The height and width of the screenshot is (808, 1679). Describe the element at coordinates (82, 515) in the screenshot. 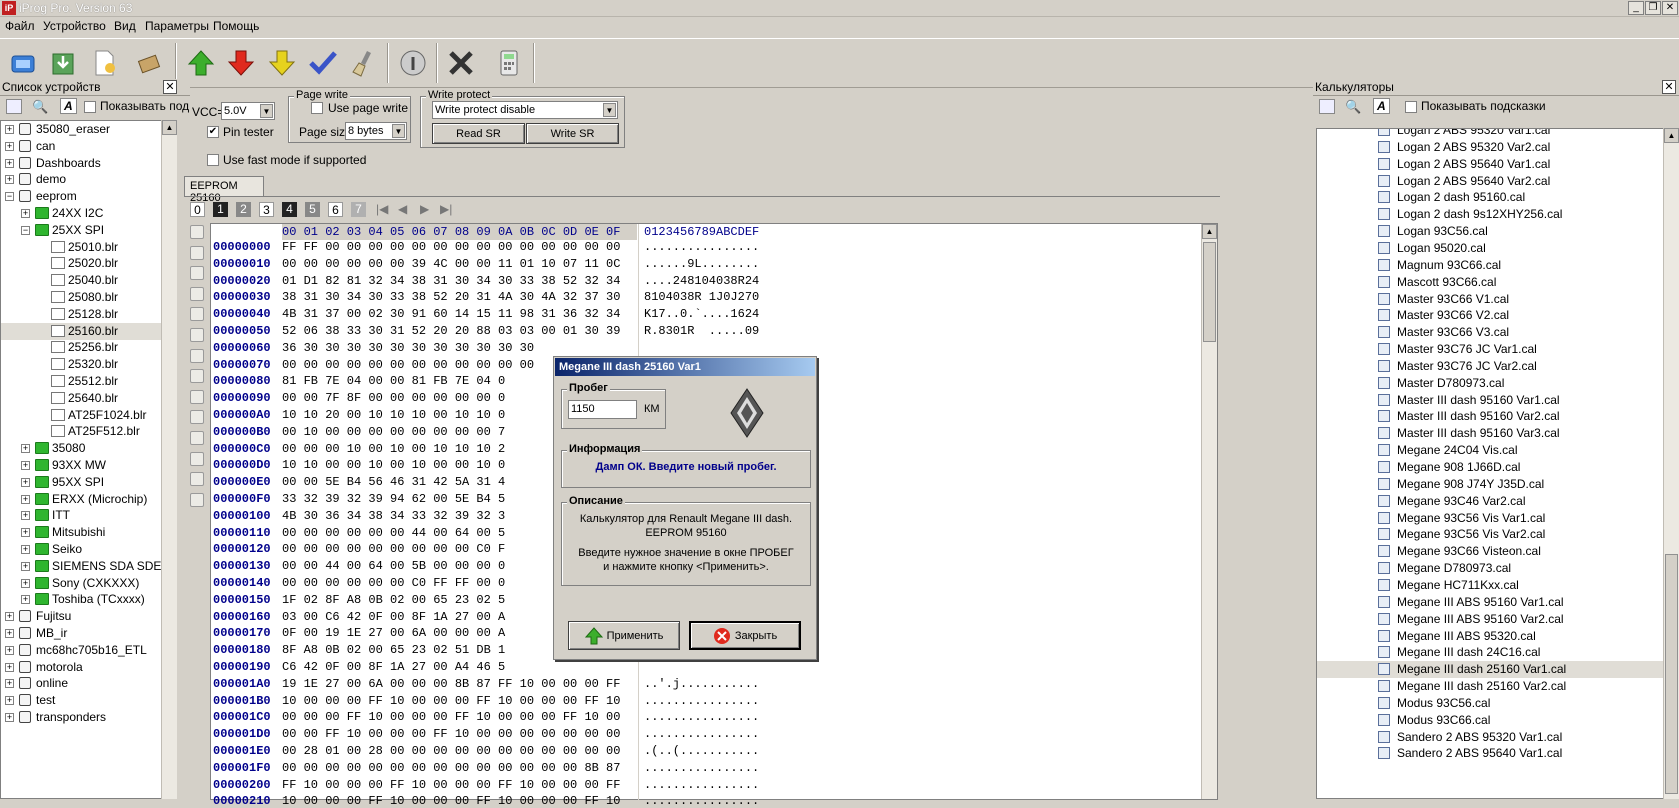

I see `tree-item: + ITT` at that location.